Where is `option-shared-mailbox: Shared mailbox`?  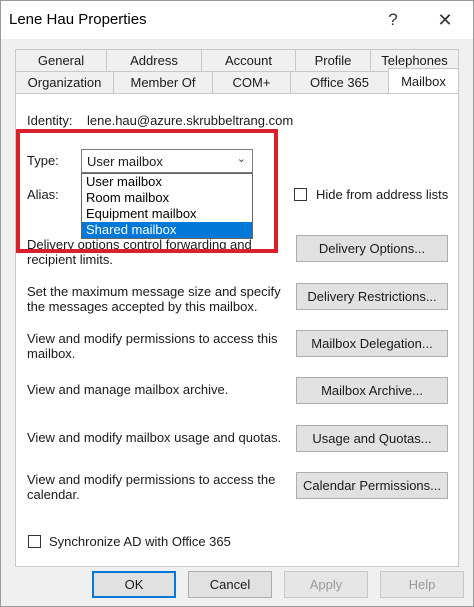 option-shared-mailbox: Shared mailbox is located at coordinates (167, 230).